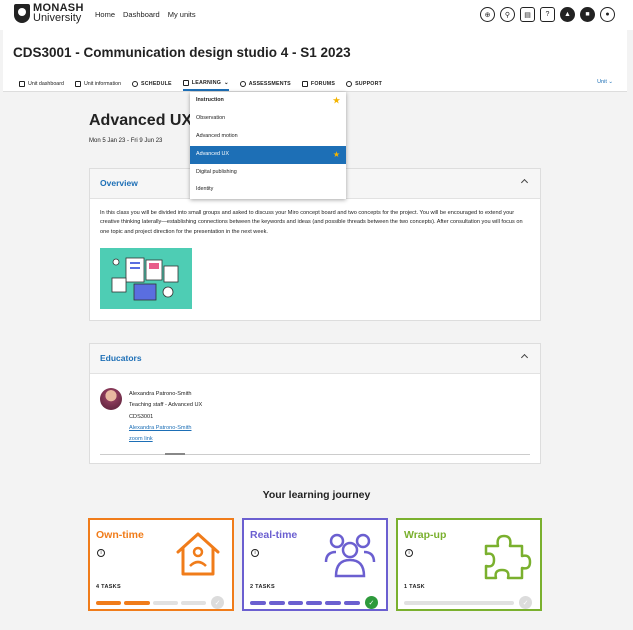 This screenshot has width=633, height=630. I want to click on dropdown-item-instruction: Instruction ★, so click(268, 101).